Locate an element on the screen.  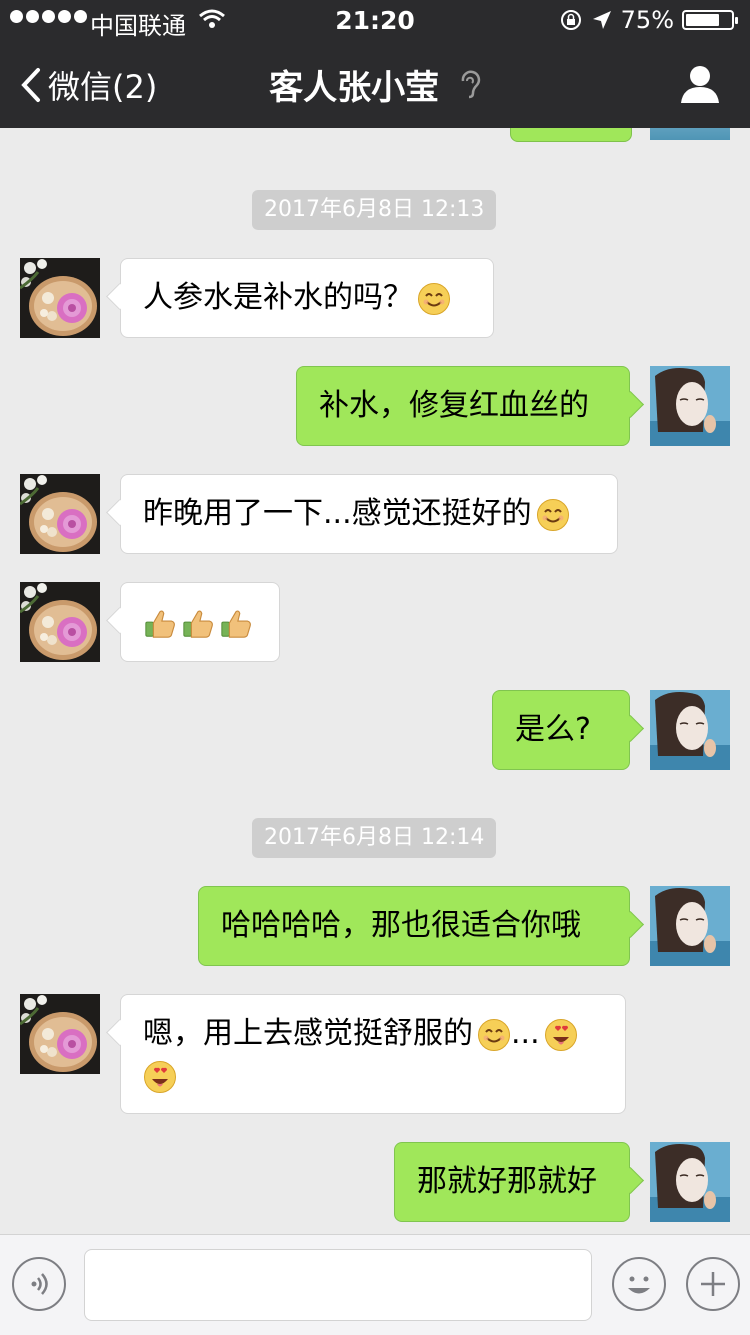
plus-icon is located at coordinates (713, 1284).